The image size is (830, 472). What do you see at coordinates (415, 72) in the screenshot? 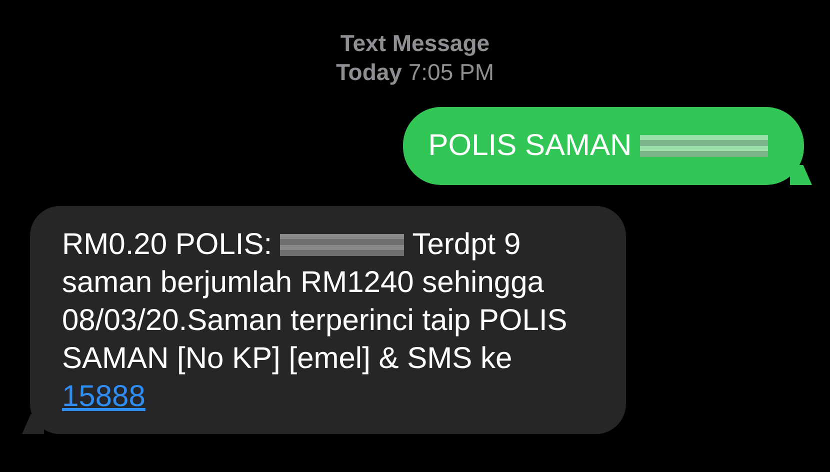
I see `message-timestamp: Today 7:05 PM` at bounding box center [415, 72].